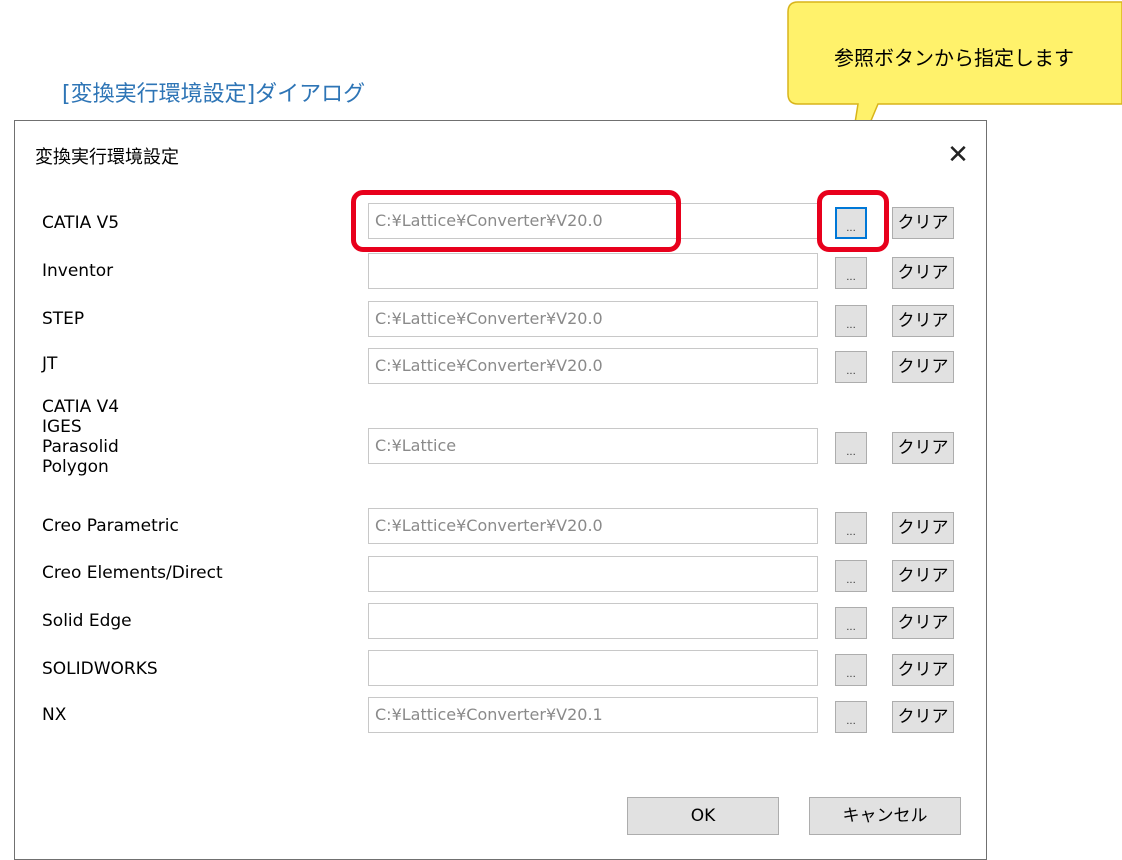 The height and width of the screenshot is (860, 1122). What do you see at coordinates (923, 576) in the screenshot?
I see `clear-button-creo-elements-direct: クリア` at bounding box center [923, 576].